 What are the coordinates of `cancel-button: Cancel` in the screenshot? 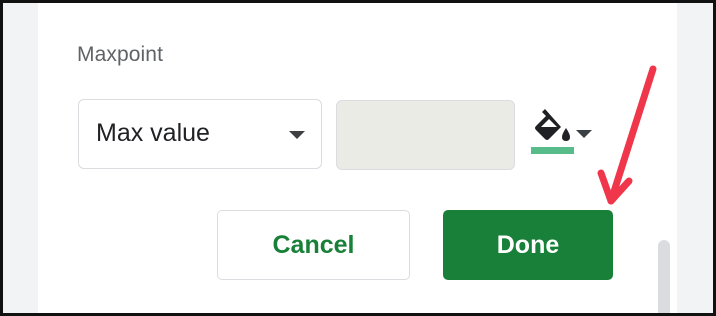 It's located at (313, 245).